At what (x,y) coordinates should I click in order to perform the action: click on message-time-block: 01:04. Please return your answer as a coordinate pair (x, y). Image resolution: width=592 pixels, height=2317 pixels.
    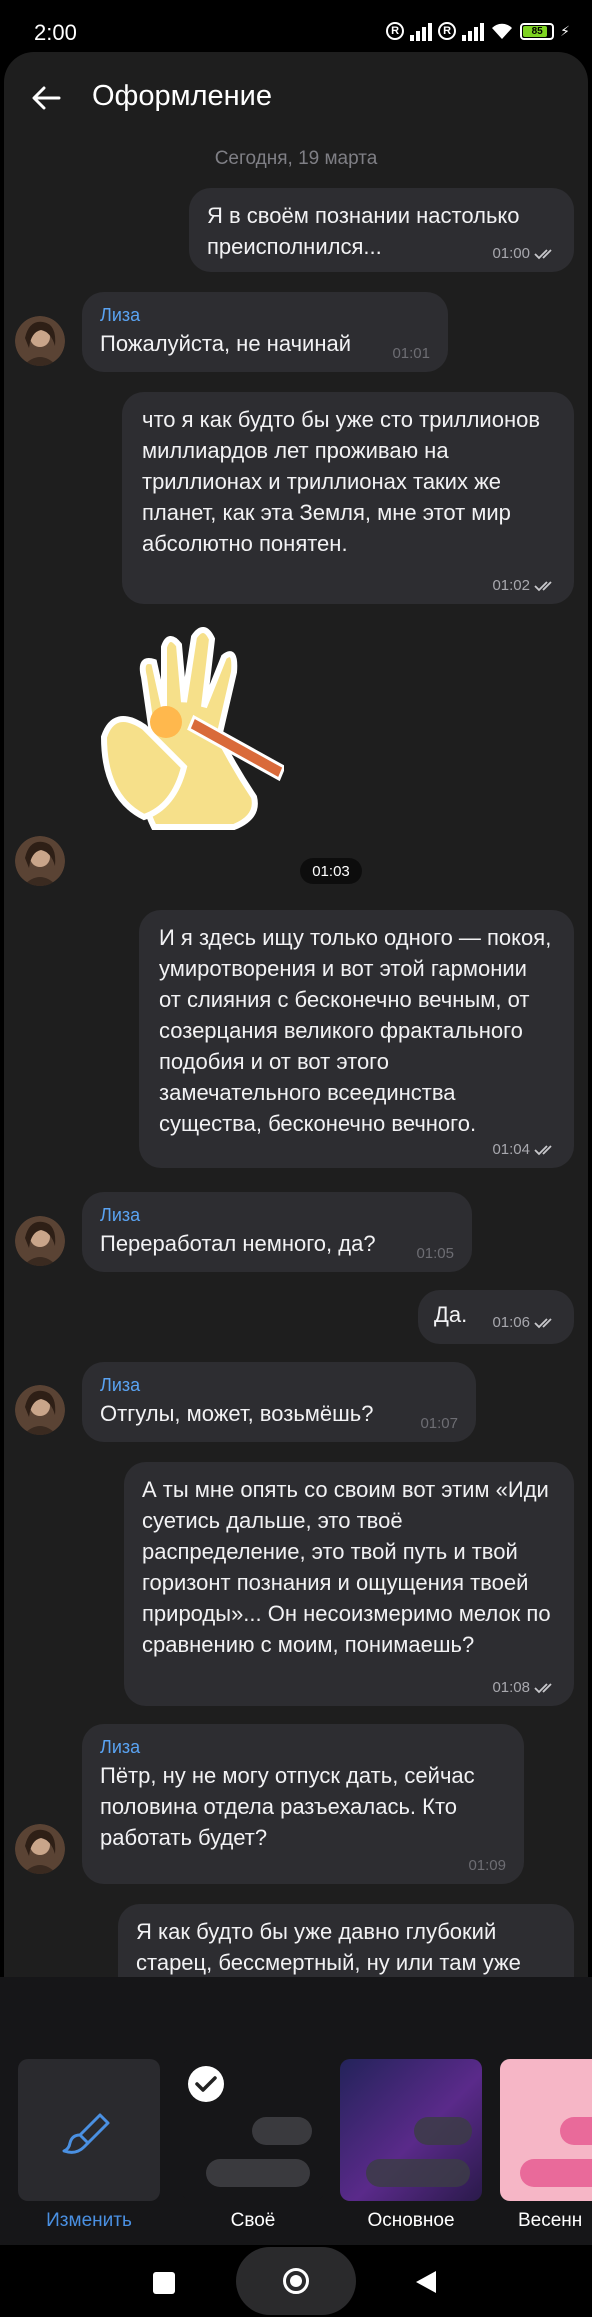
    Looking at the image, I should click on (524, 1150).